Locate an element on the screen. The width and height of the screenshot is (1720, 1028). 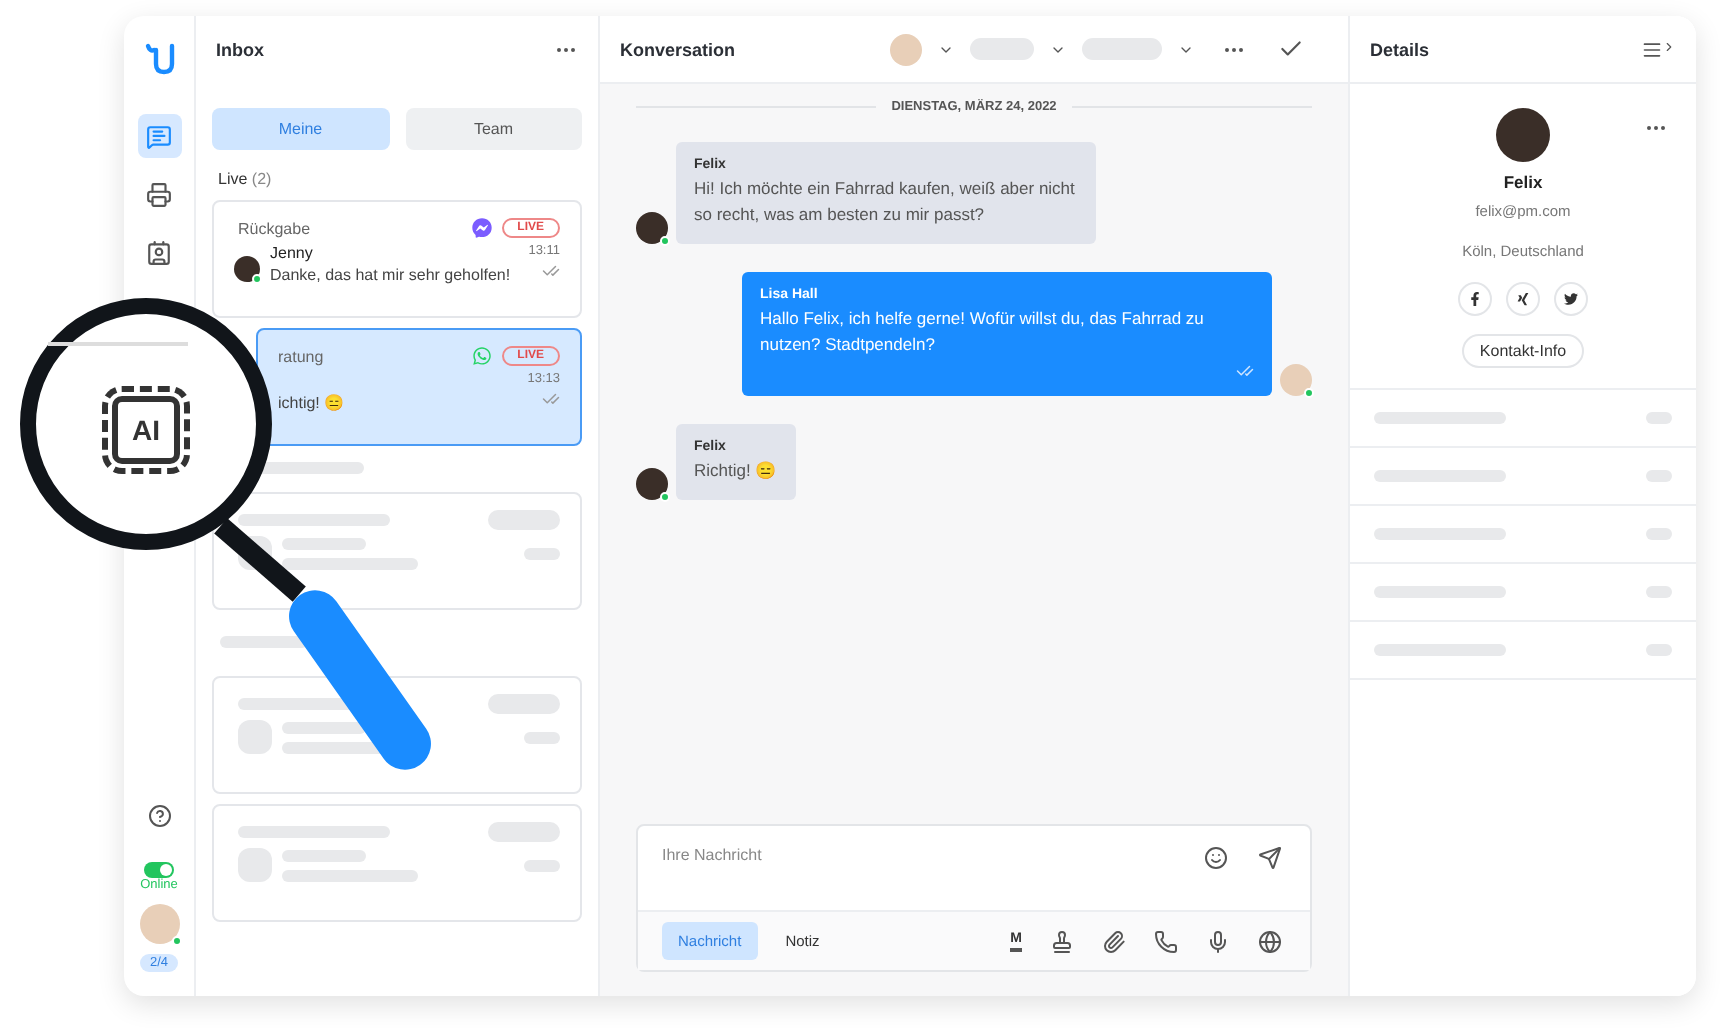
messenger-icon is located at coordinates (481, 228).